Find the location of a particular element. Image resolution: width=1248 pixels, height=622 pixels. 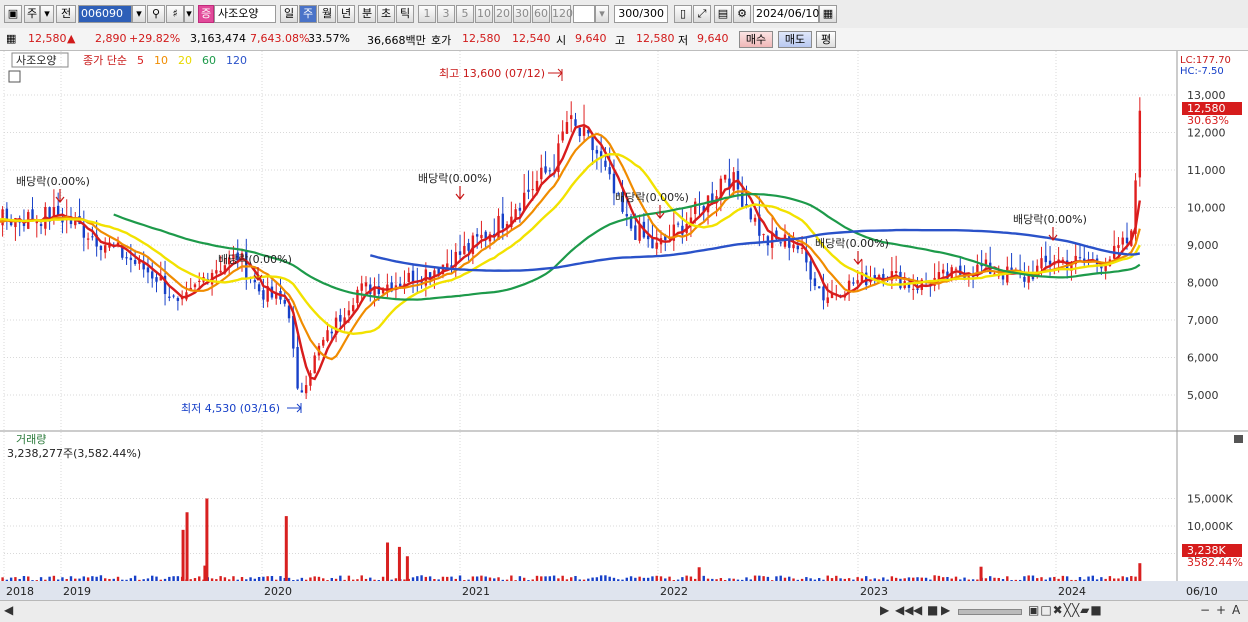

buy-button: 매수 is located at coordinates (756, 39).